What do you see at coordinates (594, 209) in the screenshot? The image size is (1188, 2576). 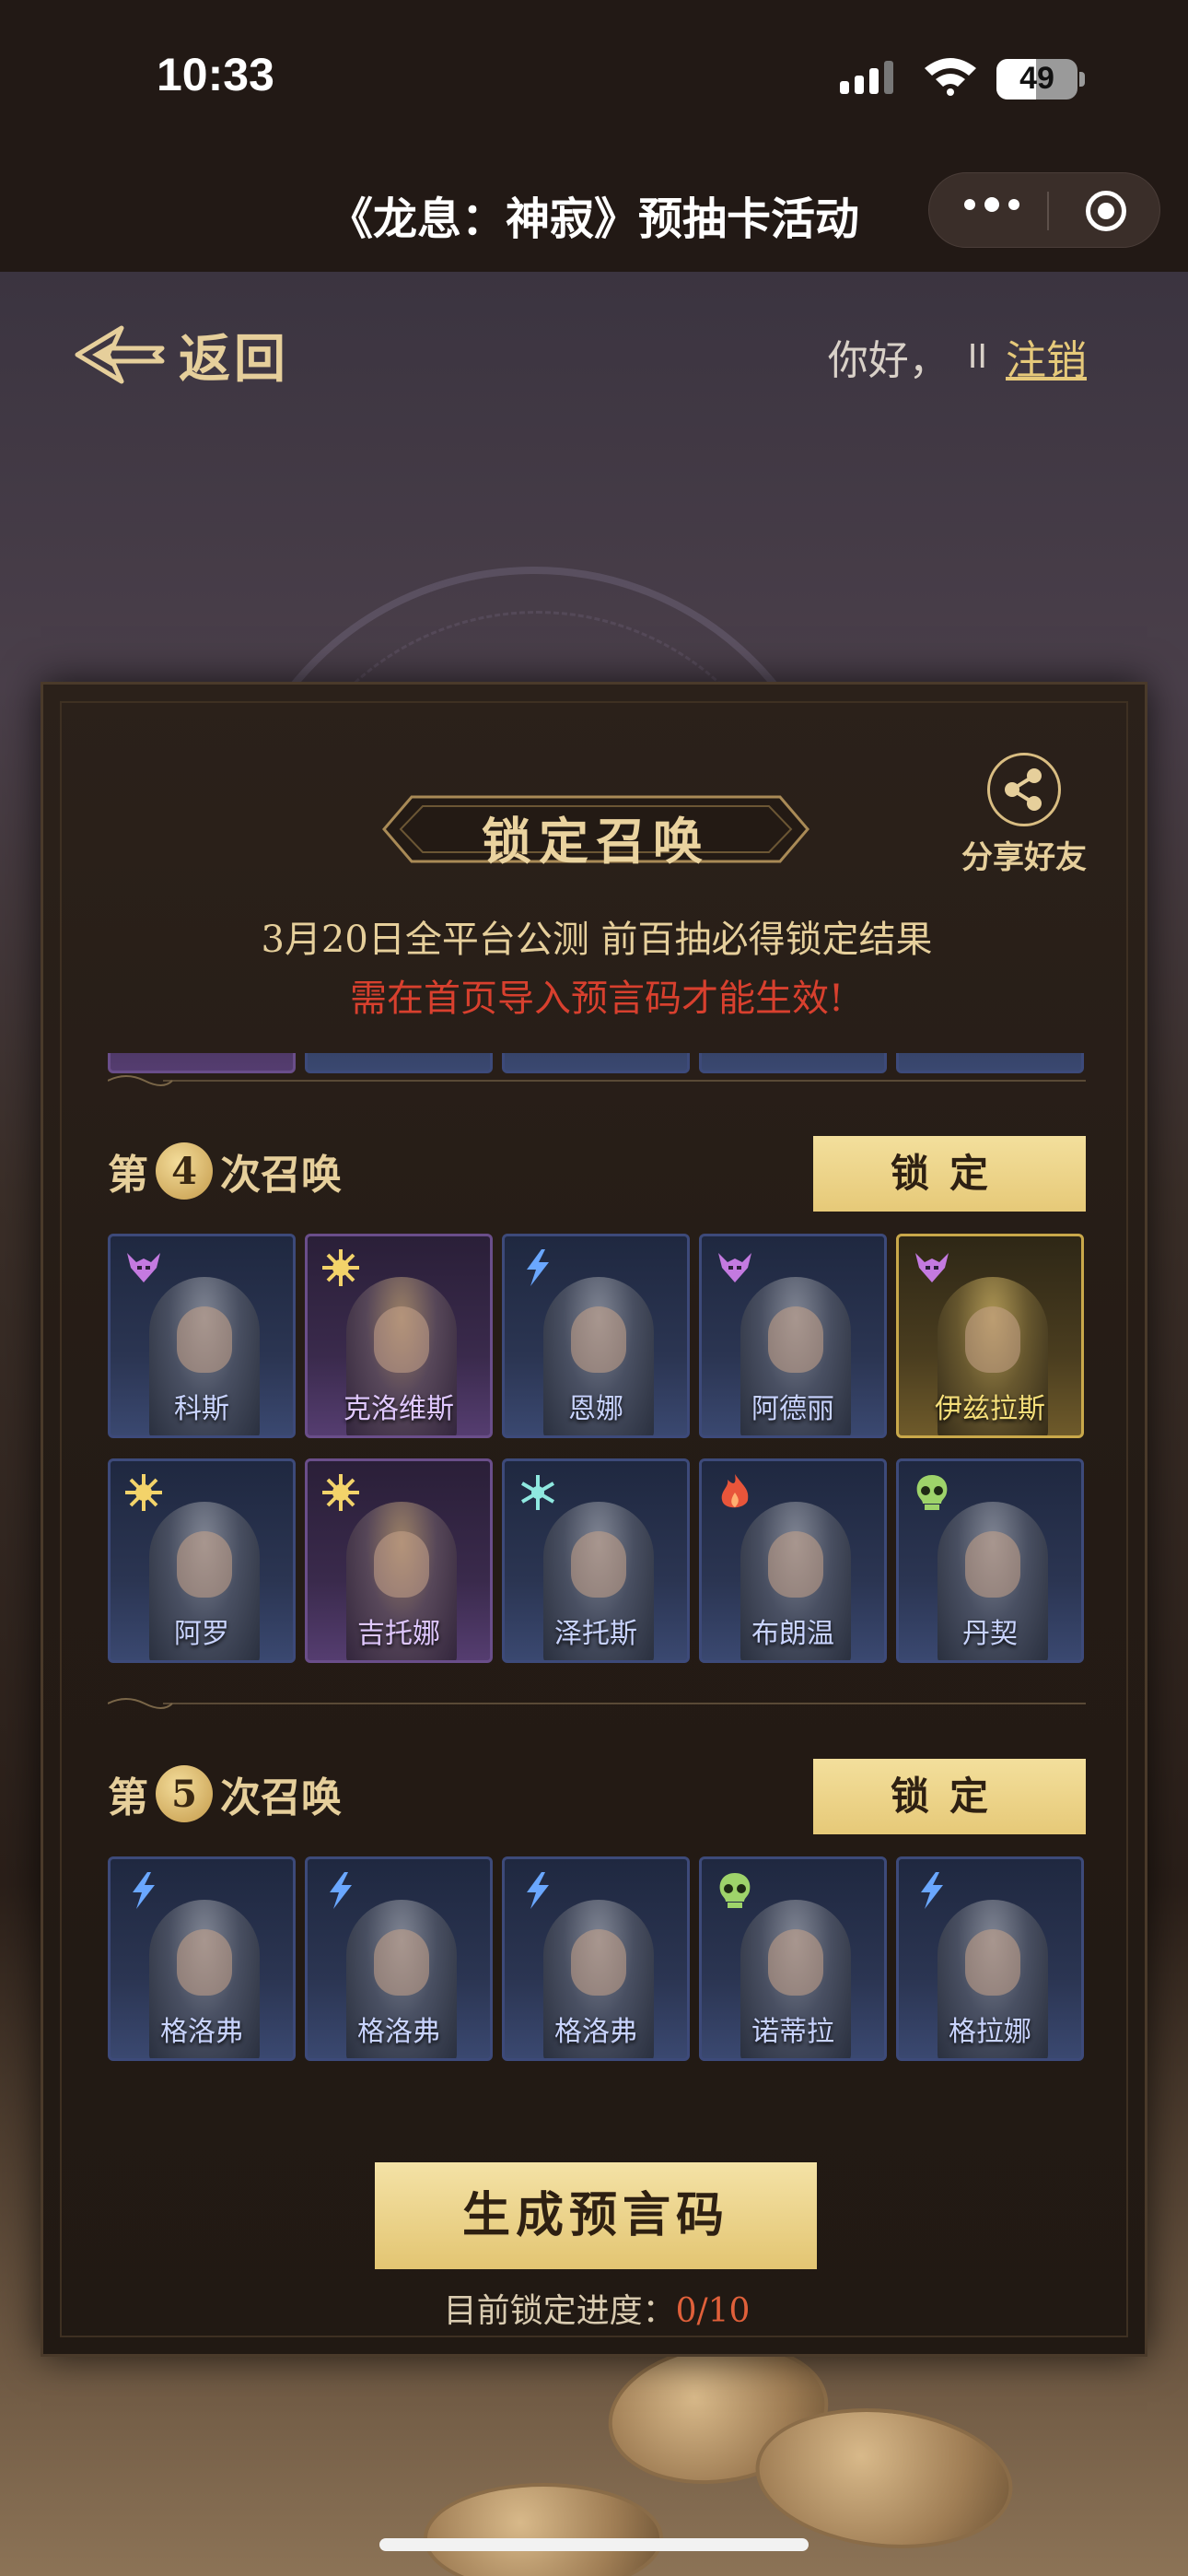 I see `title-bar: 《龙息：神寂》预抽卡活动` at bounding box center [594, 209].